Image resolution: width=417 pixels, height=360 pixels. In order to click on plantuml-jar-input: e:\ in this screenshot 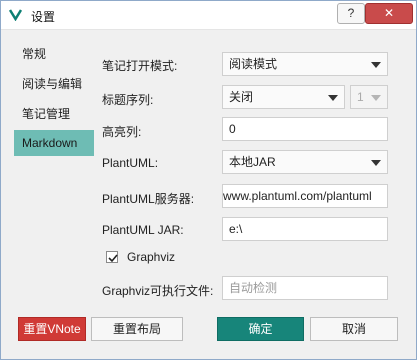, I will do `click(305, 229)`.